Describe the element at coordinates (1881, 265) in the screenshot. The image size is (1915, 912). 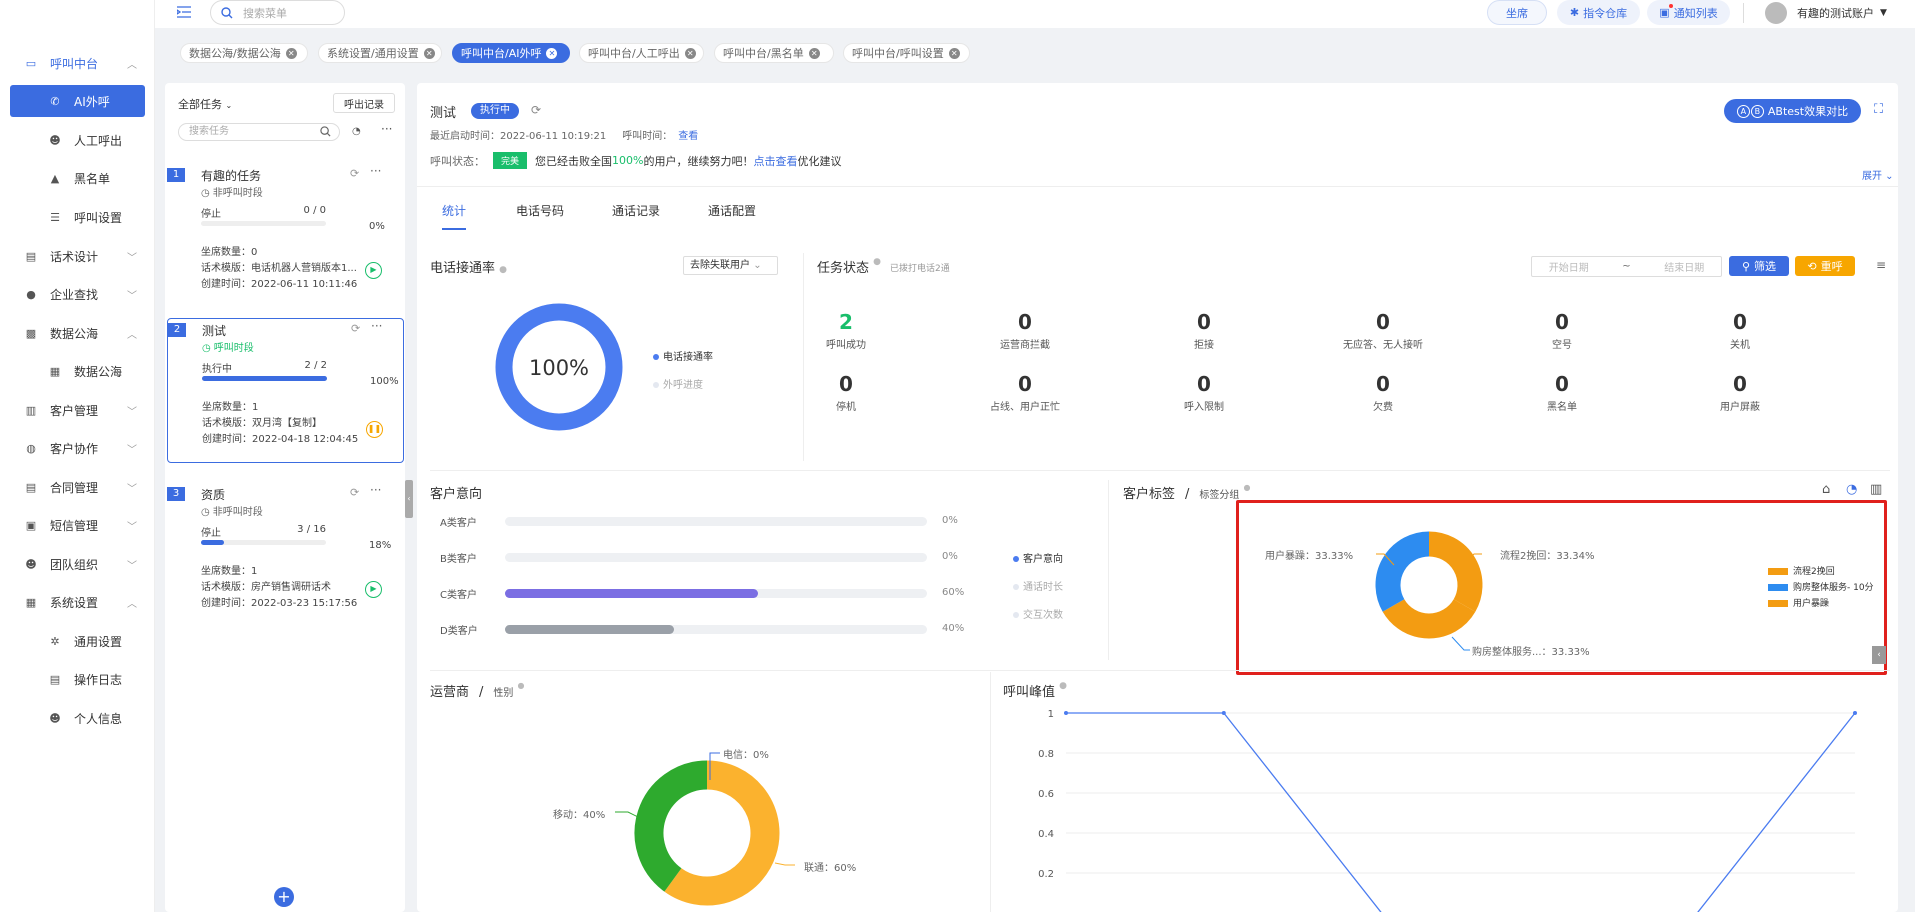
I see `sort-icon: ≡` at that location.